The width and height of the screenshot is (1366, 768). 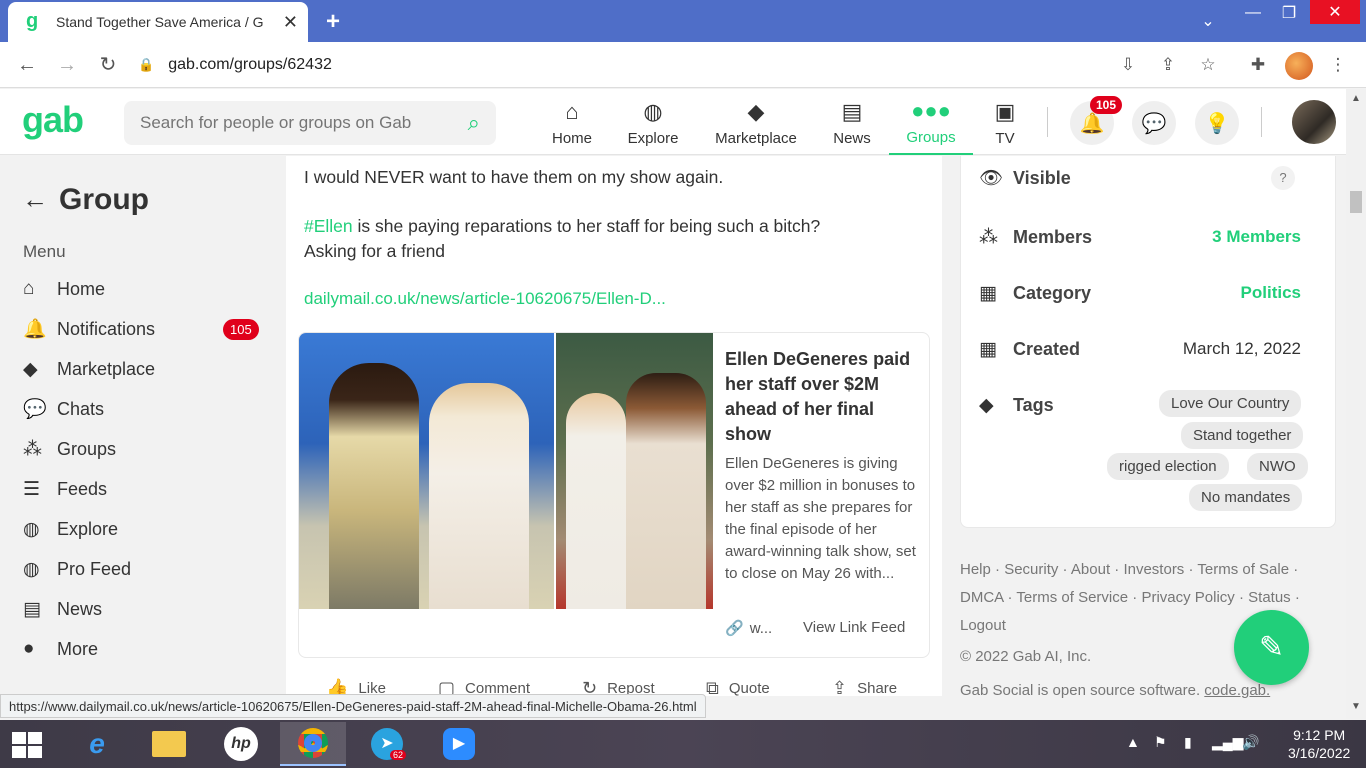 I want to click on scroll-down-arrow-icon: ▼, so click(x=1356, y=706).